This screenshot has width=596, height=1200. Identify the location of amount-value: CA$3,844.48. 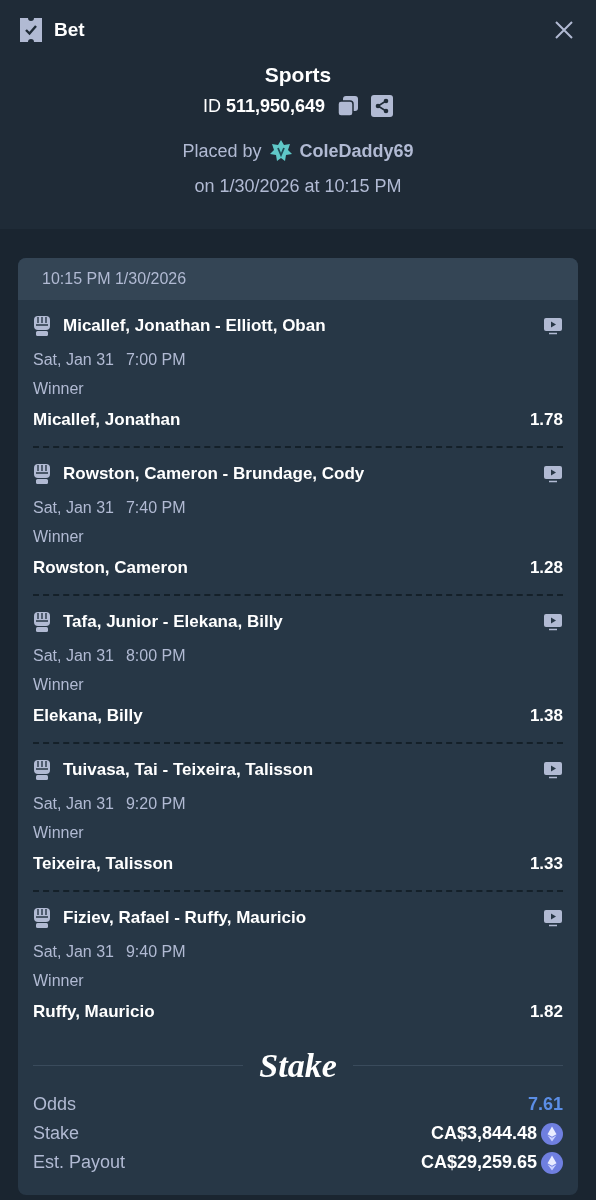
(483, 1133).